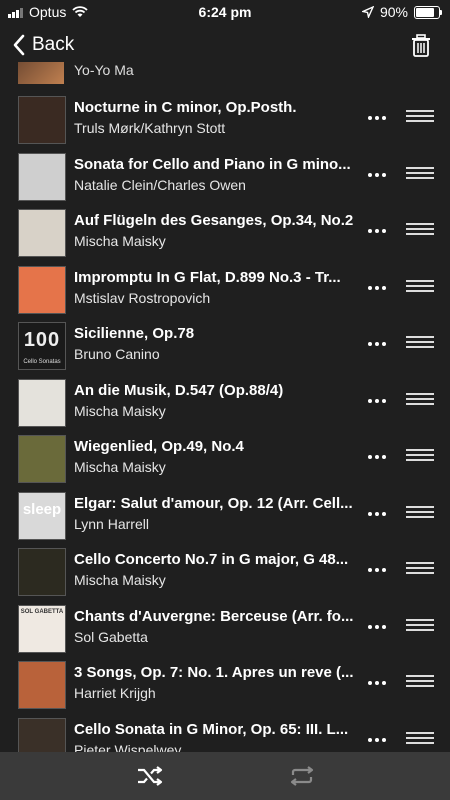 This screenshot has width=450, height=800. Describe the element at coordinates (42, 509) in the screenshot. I see `album-art-text: sleep` at that location.